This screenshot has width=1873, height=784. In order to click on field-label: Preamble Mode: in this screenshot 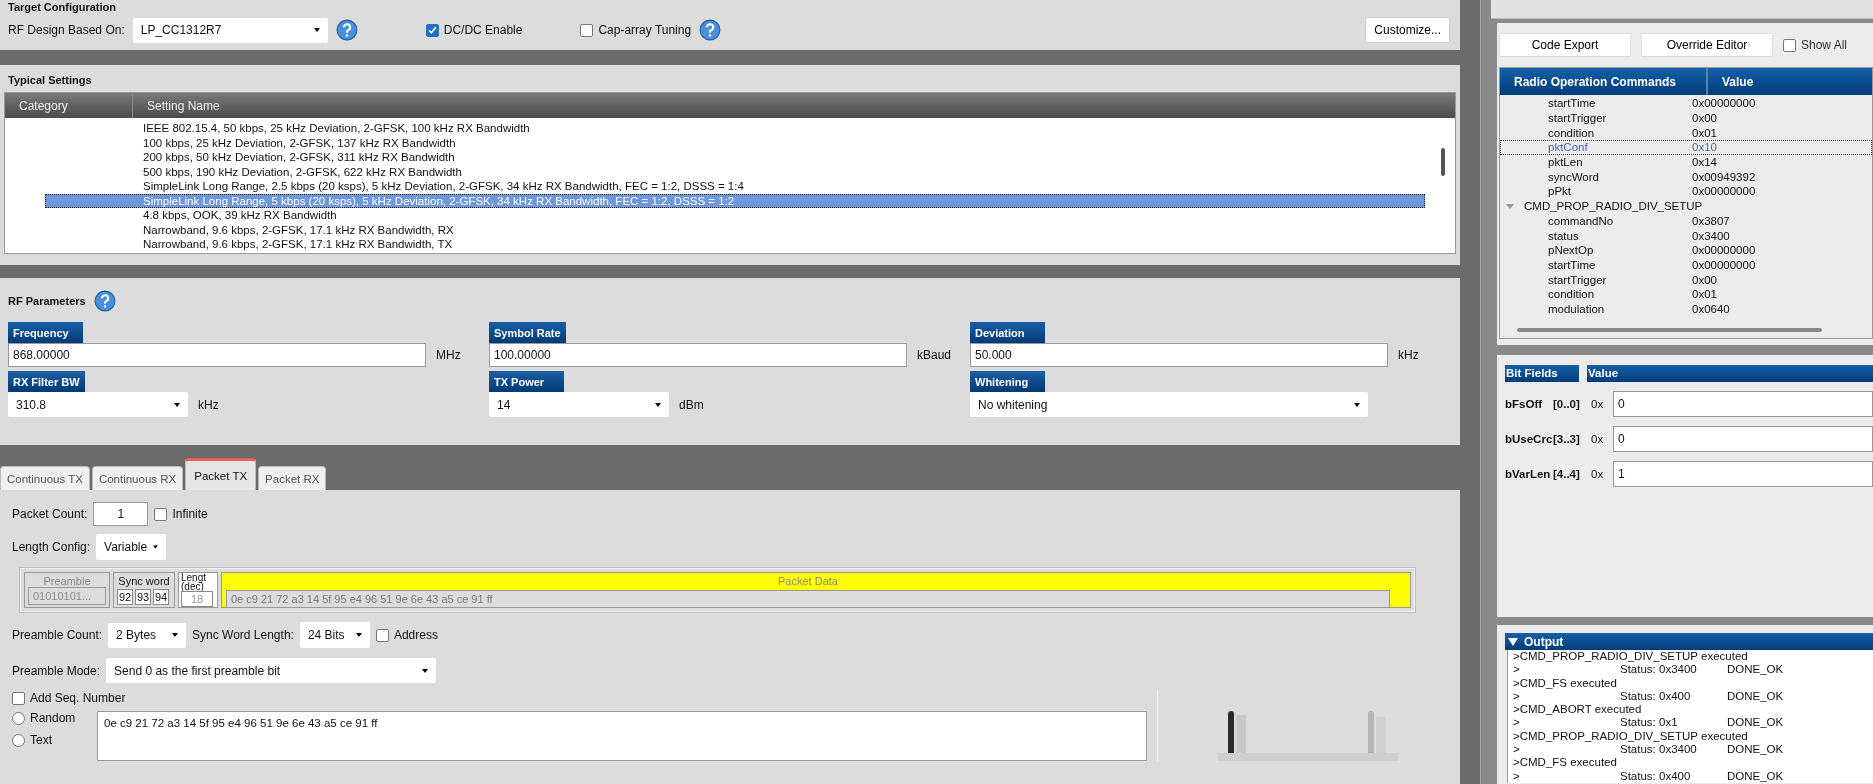, I will do `click(56, 670)`.